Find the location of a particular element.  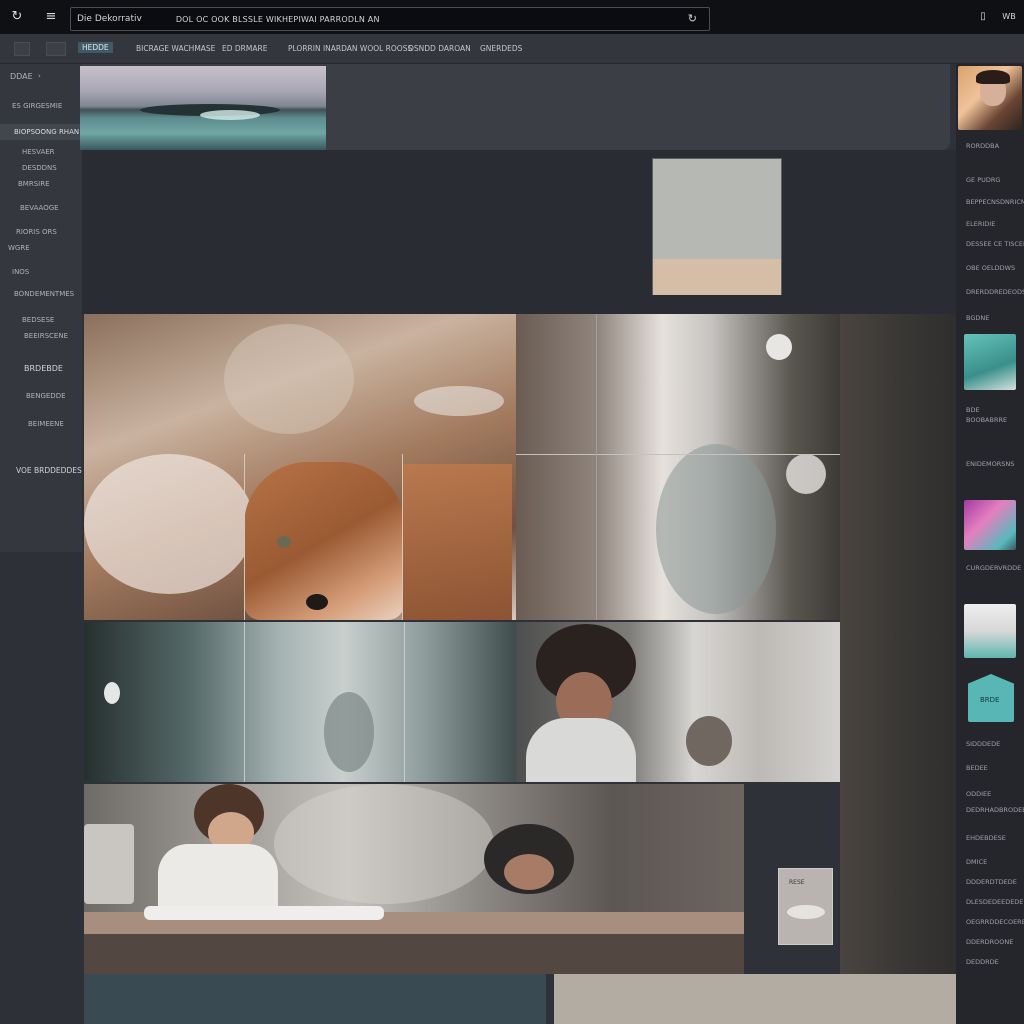

badge-label: BRDE is located at coordinates (990, 700).